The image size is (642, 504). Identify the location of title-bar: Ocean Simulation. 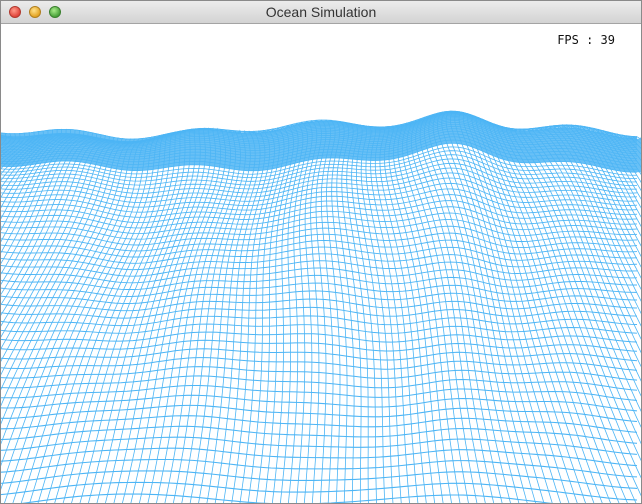
(321, 12).